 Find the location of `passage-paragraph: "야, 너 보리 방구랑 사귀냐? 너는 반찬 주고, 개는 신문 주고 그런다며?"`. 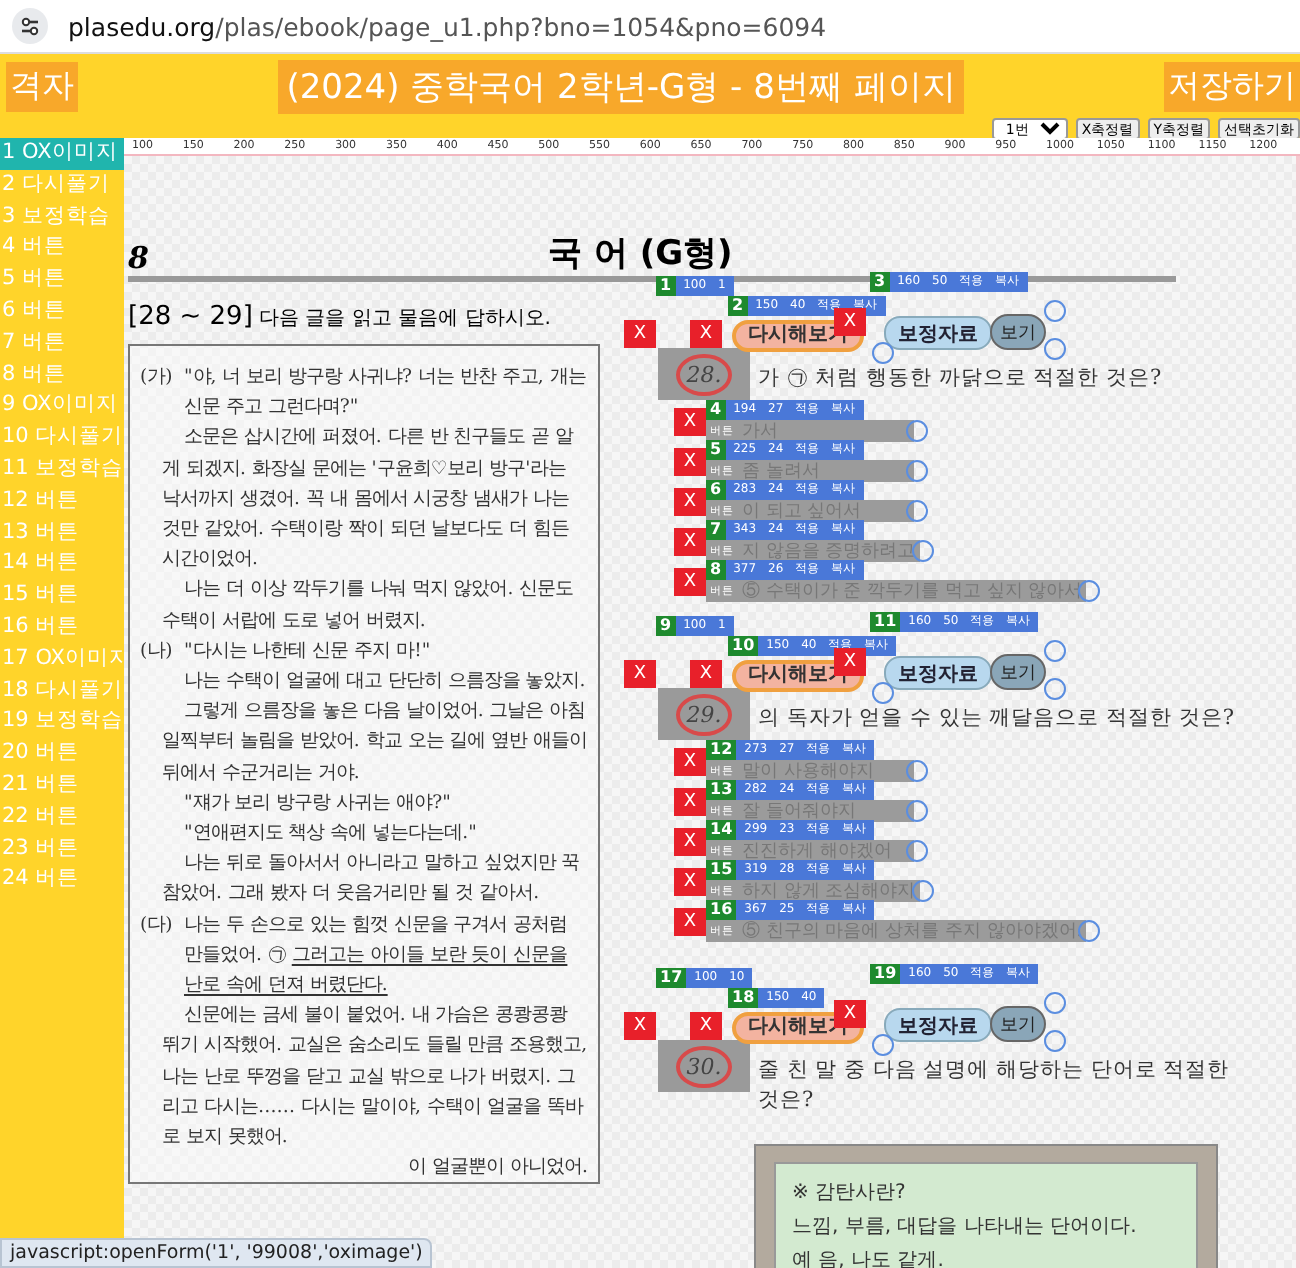

passage-paragraph: "야, 너 보리 방구랑 사귀냐? 너는 반찬 주고, 개는 신문 주고 그런다며?" is located at coordinates (386, 393).